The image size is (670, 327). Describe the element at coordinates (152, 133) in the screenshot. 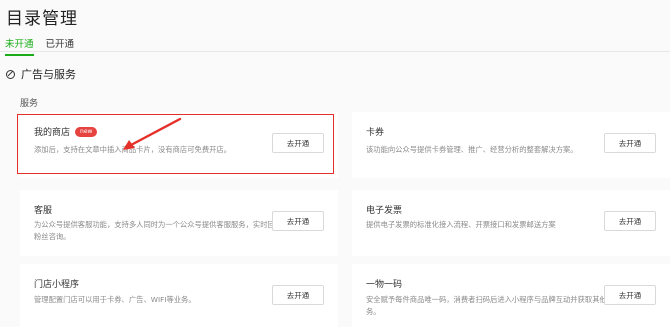

I see `annotation-arrow-icon` at that location.